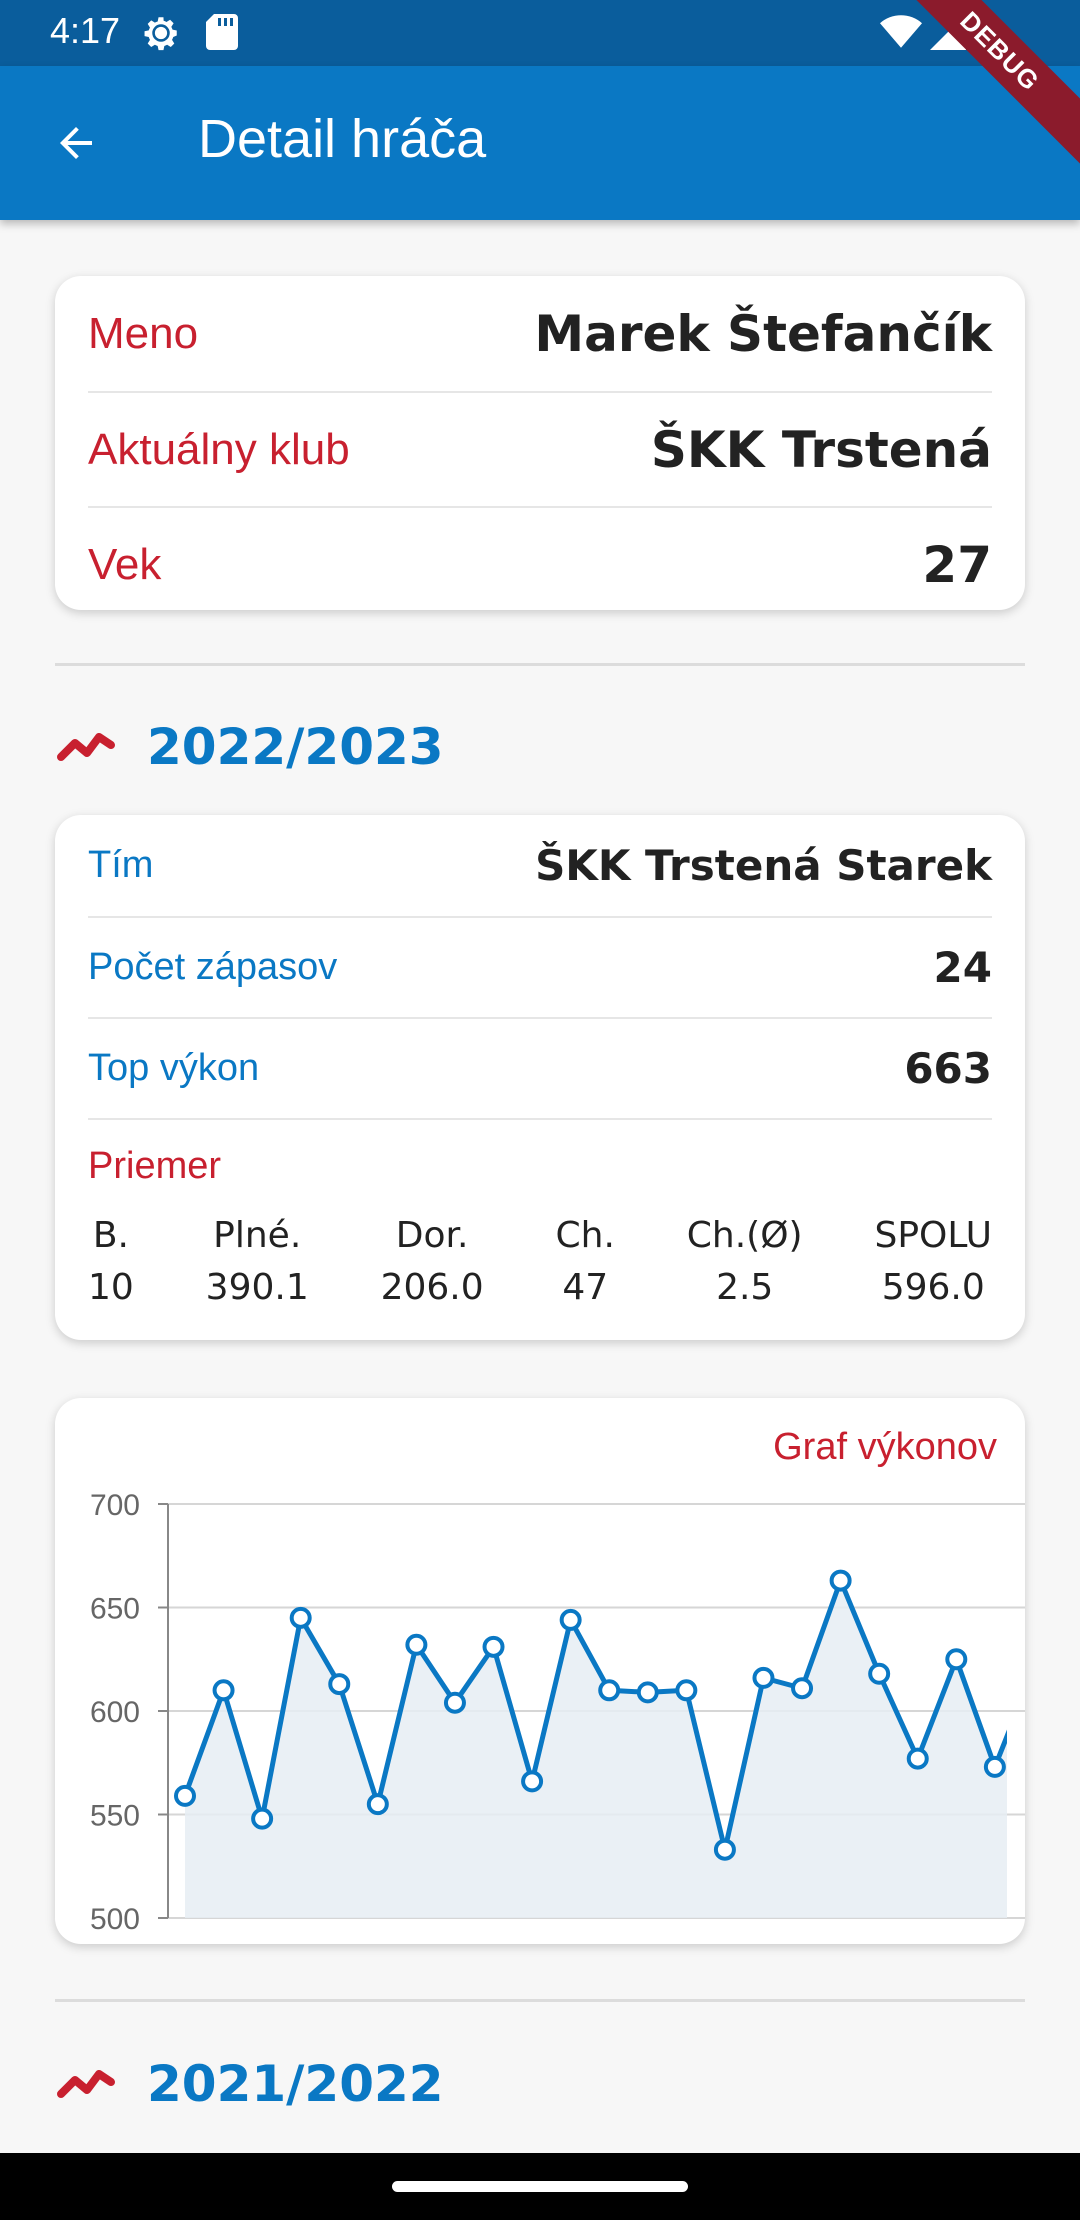 This screenshot has width=1080, height=2220. Describe the element at coordinates (125, 564) in the screenshot. I see `info-label: Vek` at that location.